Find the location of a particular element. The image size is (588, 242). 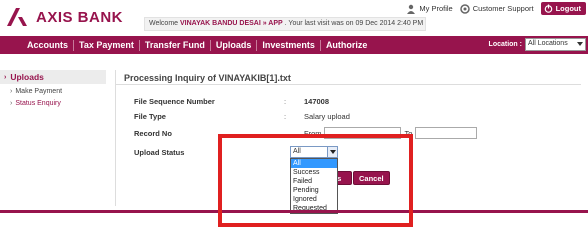

option-pending: Pending is located at coordinates (314, 190).